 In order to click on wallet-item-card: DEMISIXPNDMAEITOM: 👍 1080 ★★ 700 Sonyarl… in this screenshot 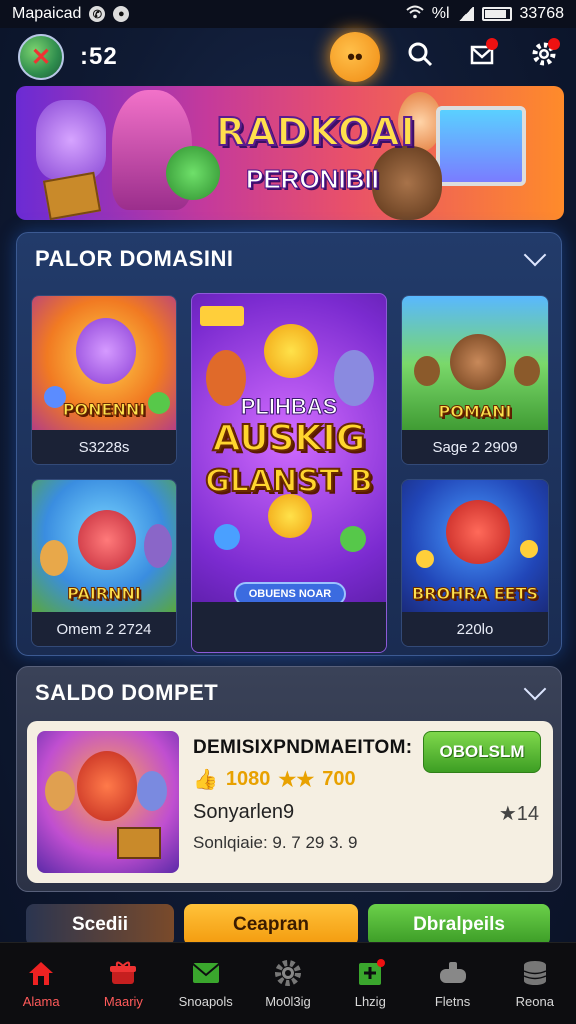, I will do `click(290, 802)`.